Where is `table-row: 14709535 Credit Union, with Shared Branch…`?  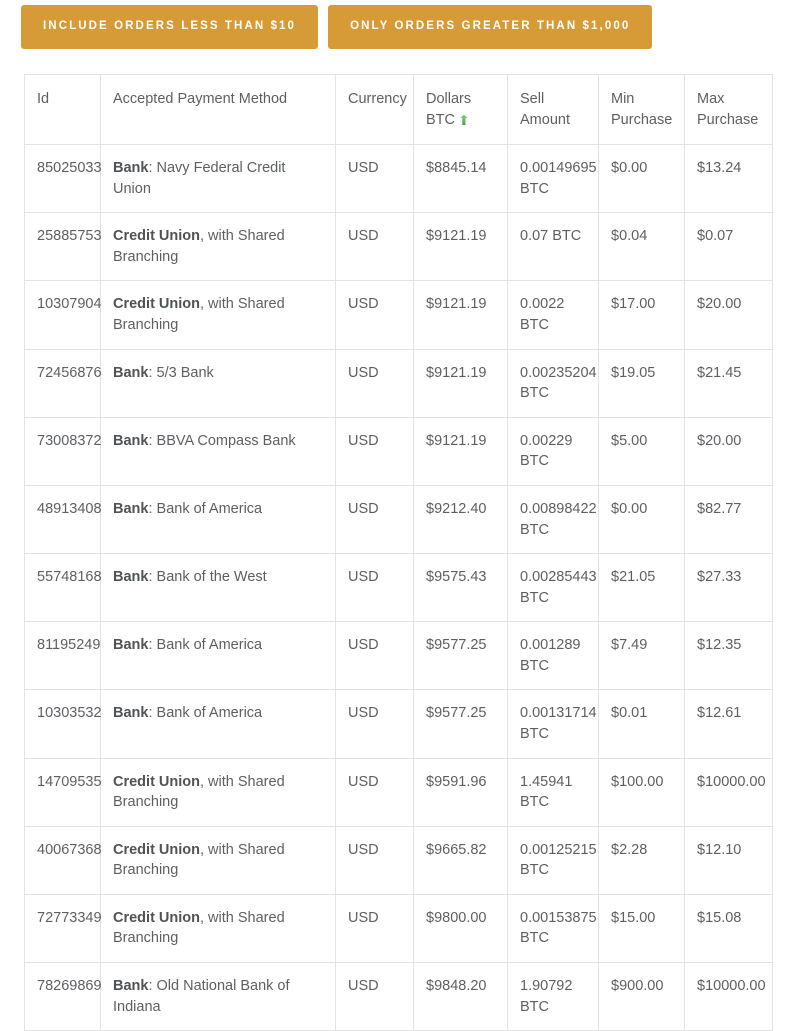
table-row: 14709535 Credit Union, with Shared Branch… is located at coordinates (398, 792).